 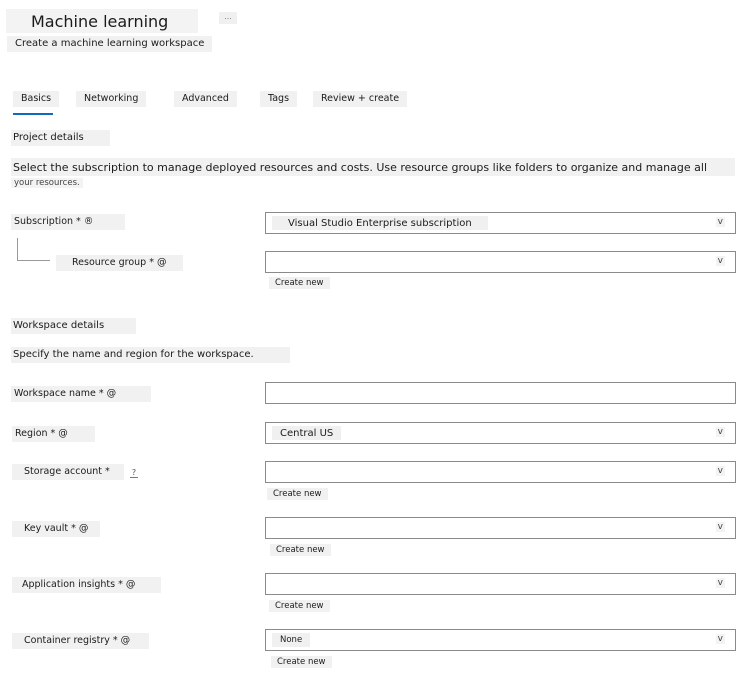 I want to click on region-value: Central US, so click(x=307, y=433).